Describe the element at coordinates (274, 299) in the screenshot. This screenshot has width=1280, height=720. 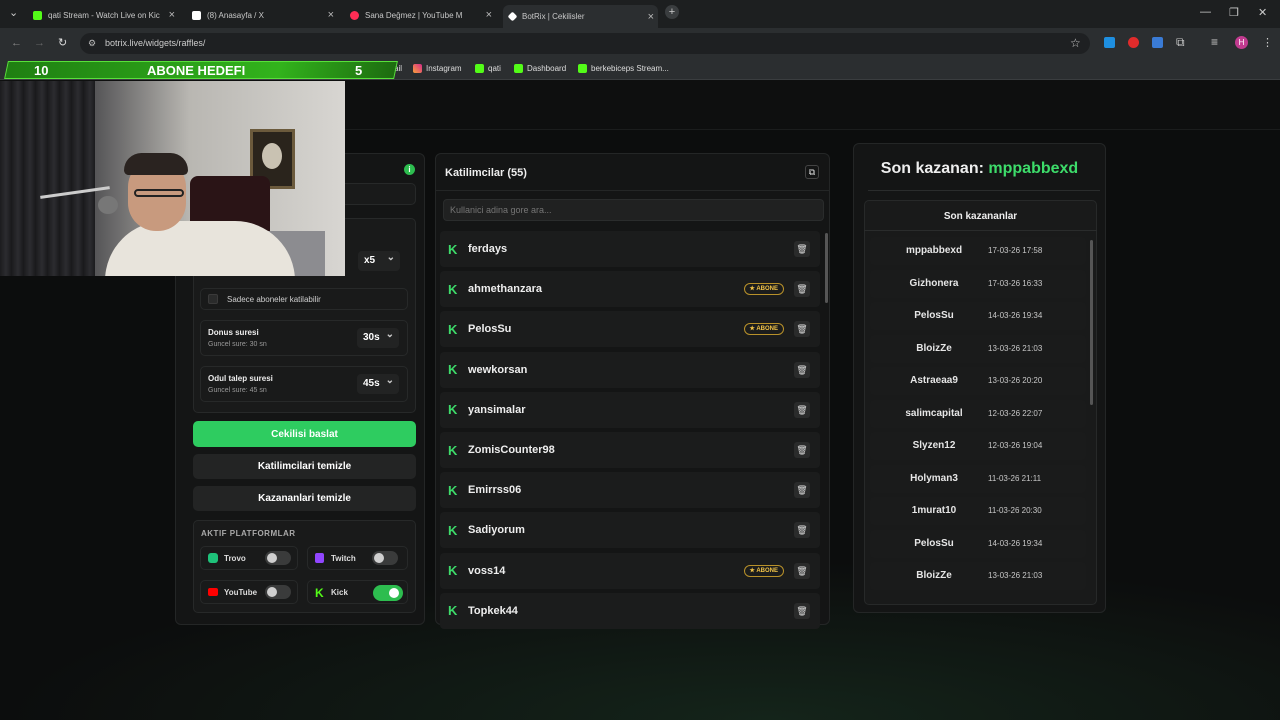
I see `subs-only-label: Sadece aboneler katilabilir` at that location.